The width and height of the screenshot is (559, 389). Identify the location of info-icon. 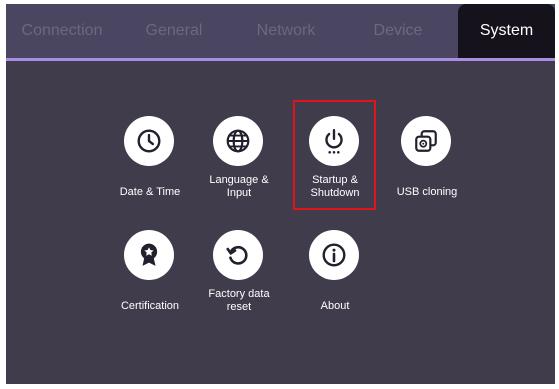
(334, 255).